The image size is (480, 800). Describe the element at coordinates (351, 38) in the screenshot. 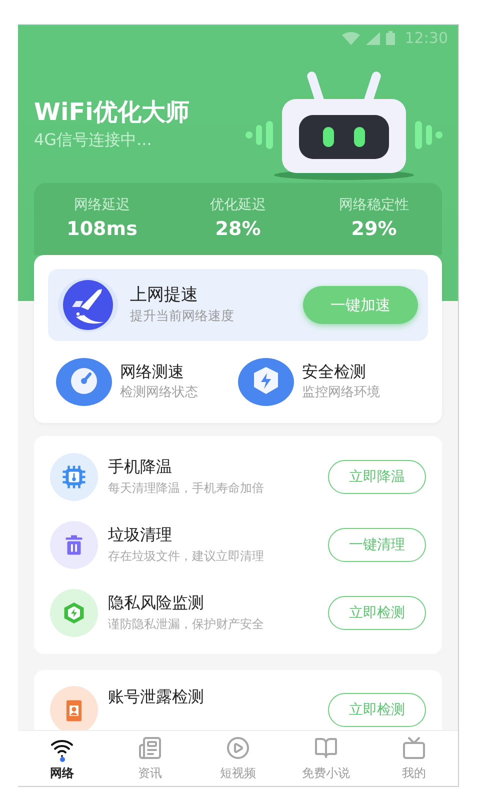

I see `wifi-signal-icon` at that location.